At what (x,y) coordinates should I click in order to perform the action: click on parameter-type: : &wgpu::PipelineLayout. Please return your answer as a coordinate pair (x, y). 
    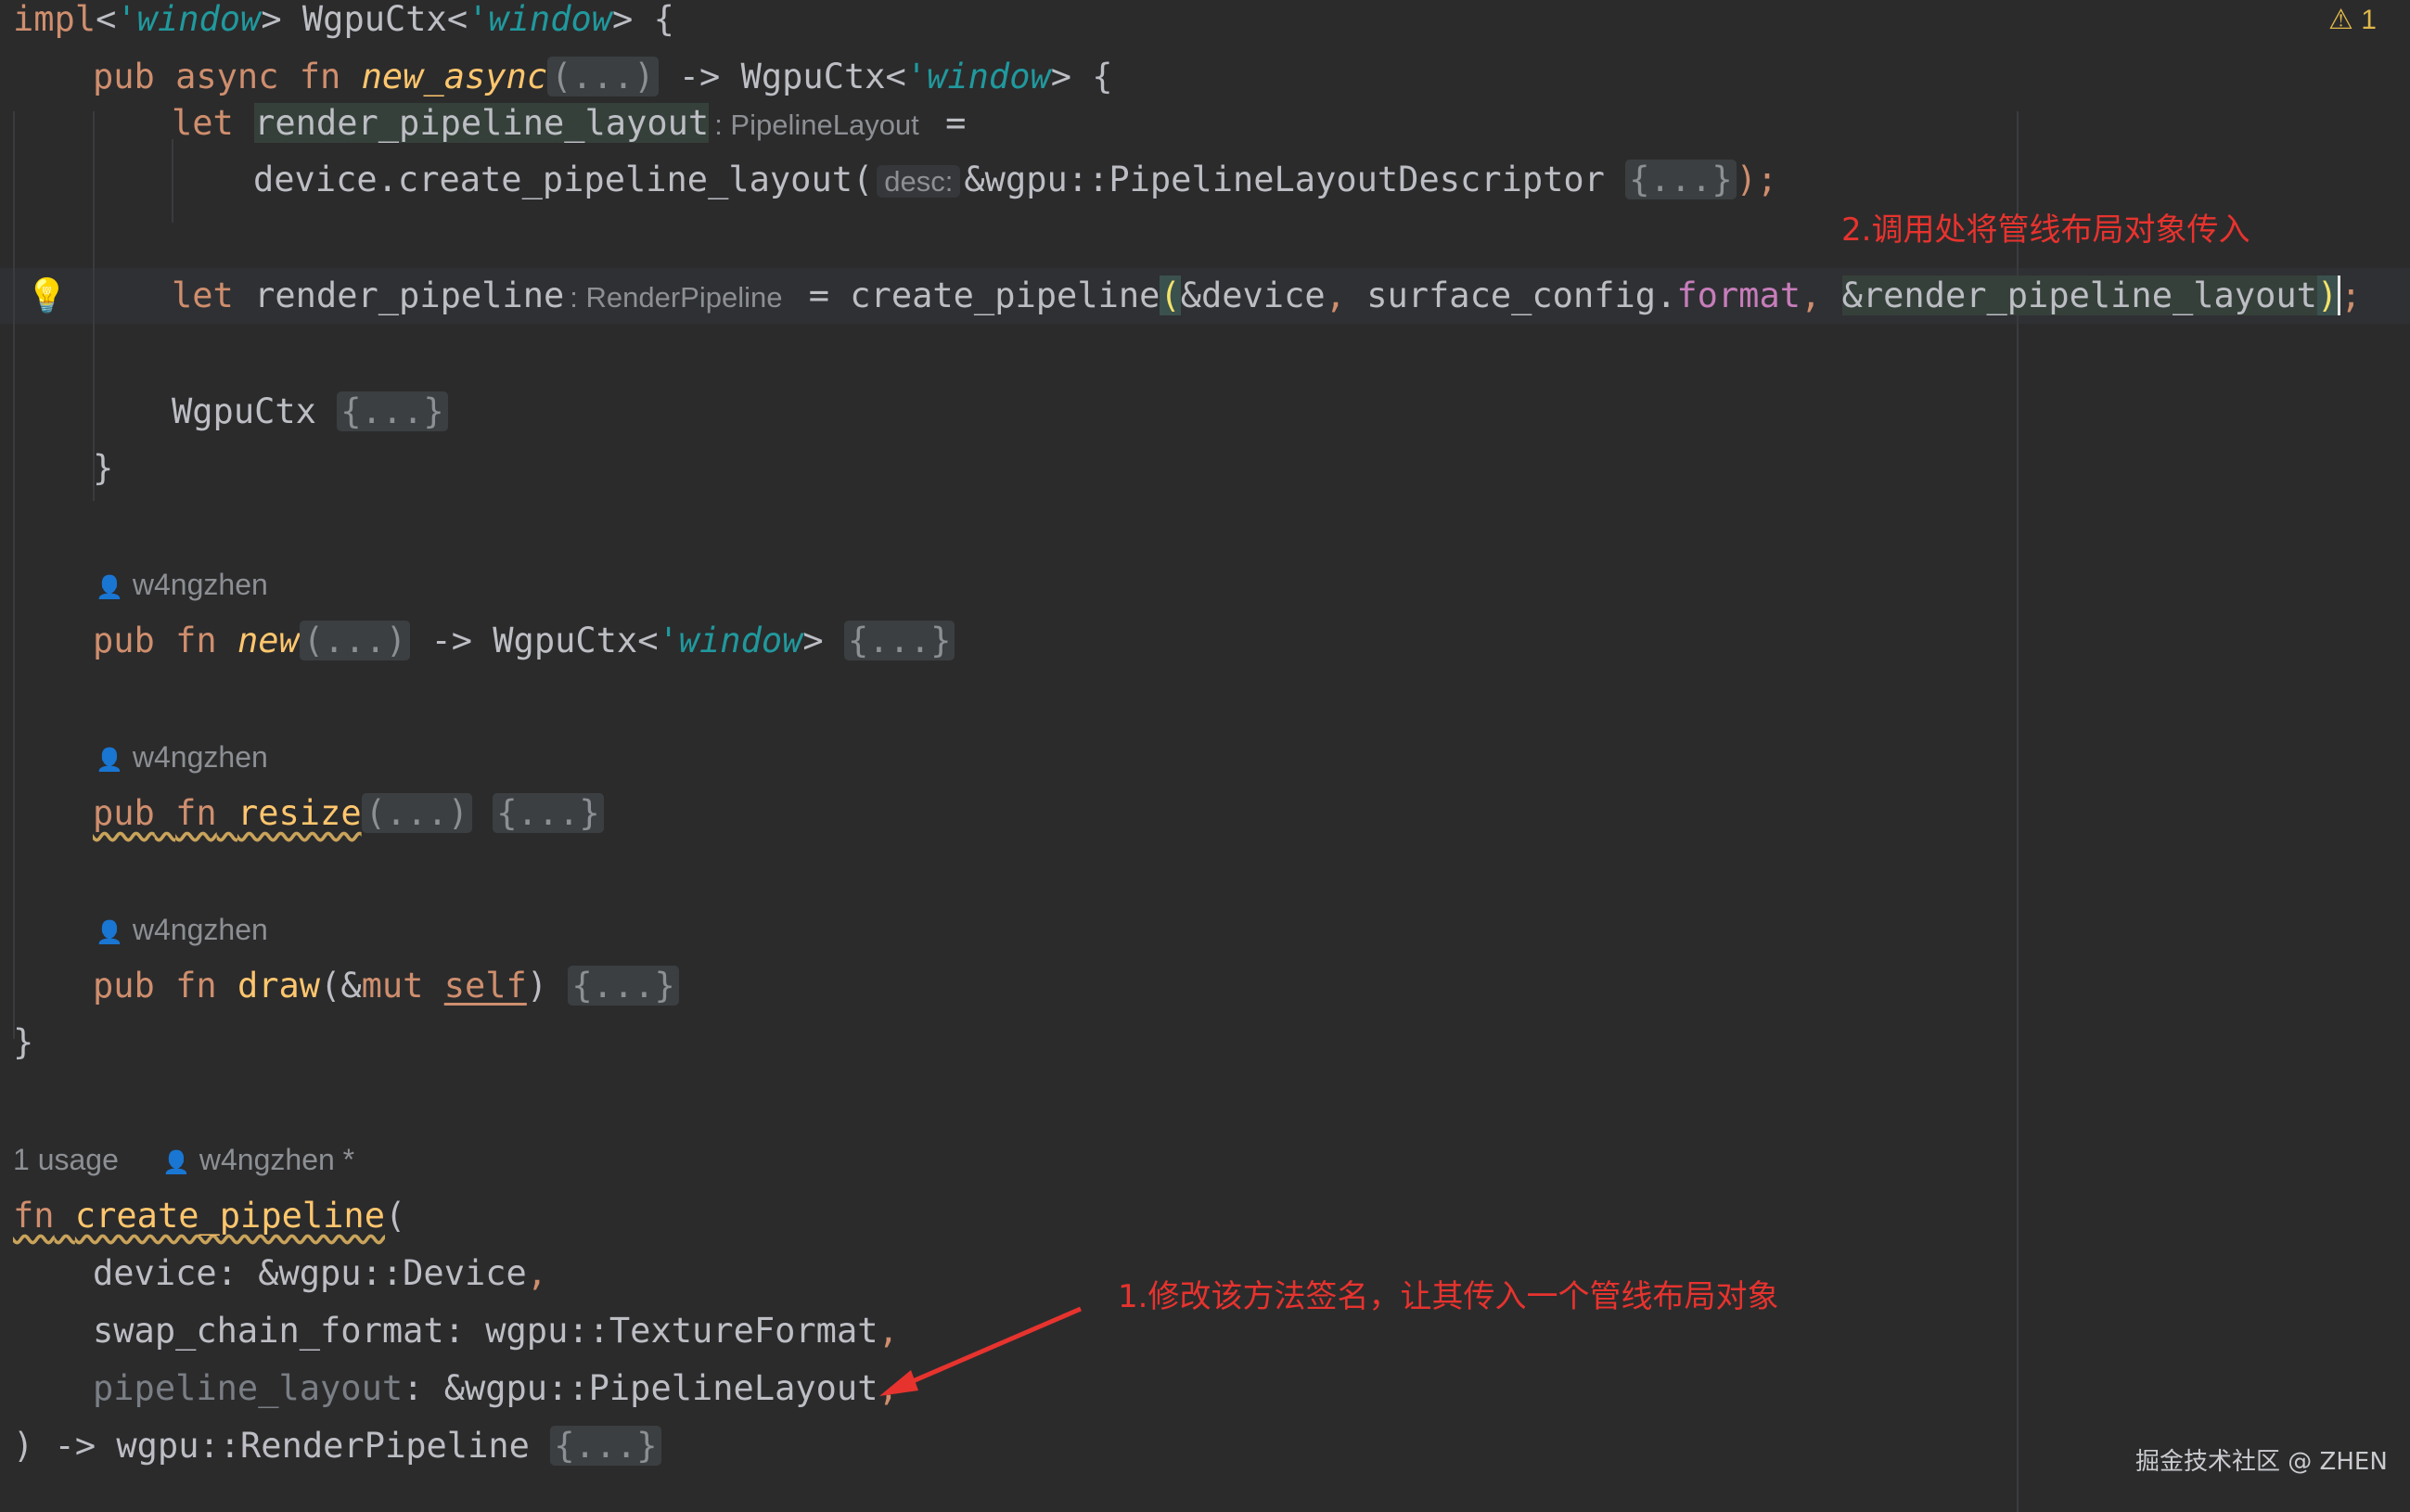
    Looking at the image, I should click on (640, 1388).